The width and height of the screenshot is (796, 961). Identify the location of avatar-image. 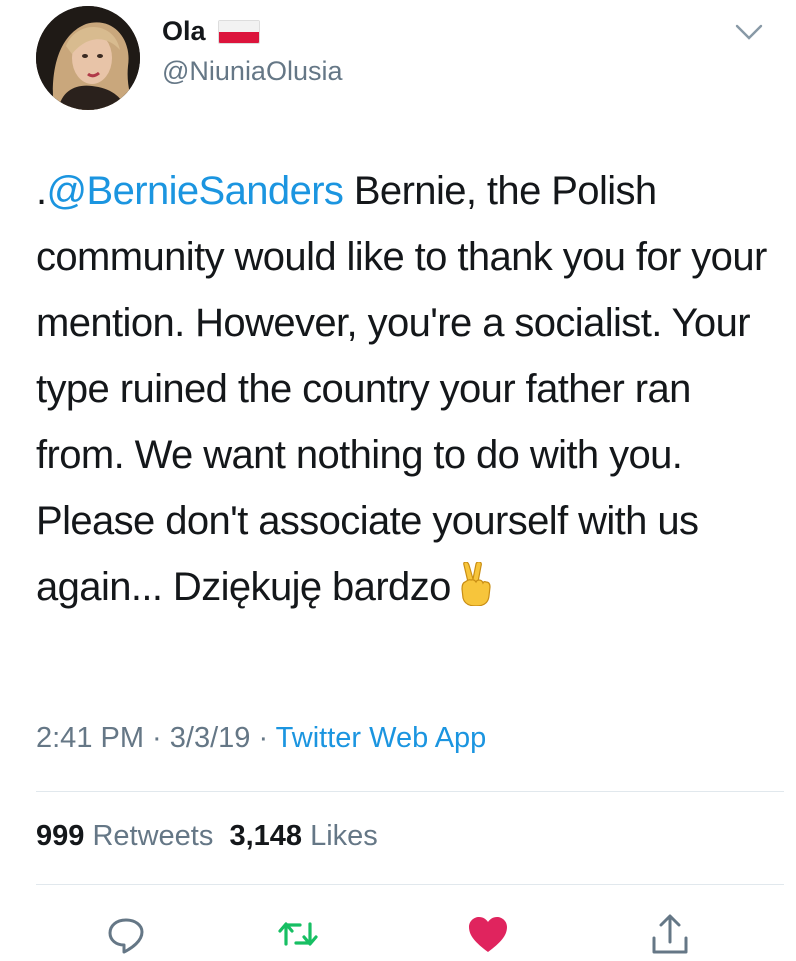
(88, 58).